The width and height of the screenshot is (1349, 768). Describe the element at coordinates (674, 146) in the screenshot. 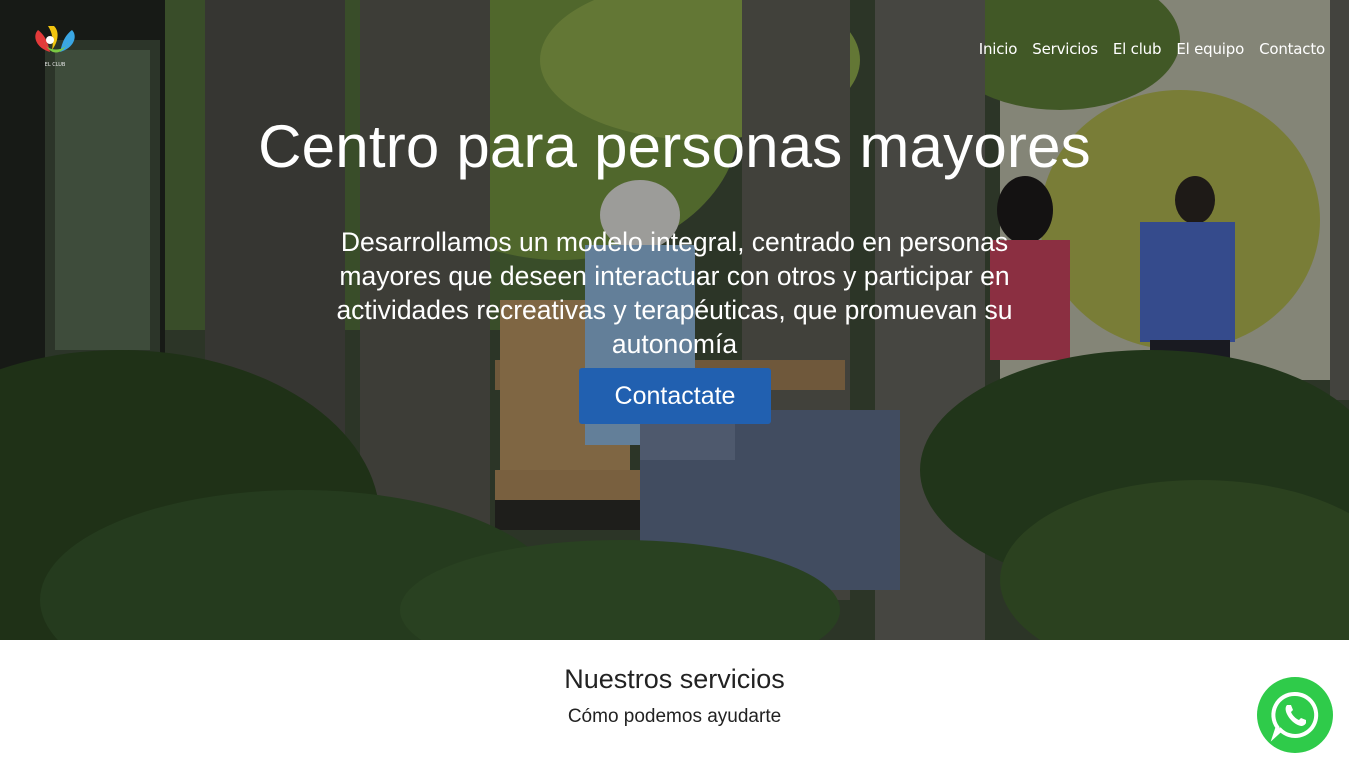

I see `hero-title: Centro para personas mayores` at that location.